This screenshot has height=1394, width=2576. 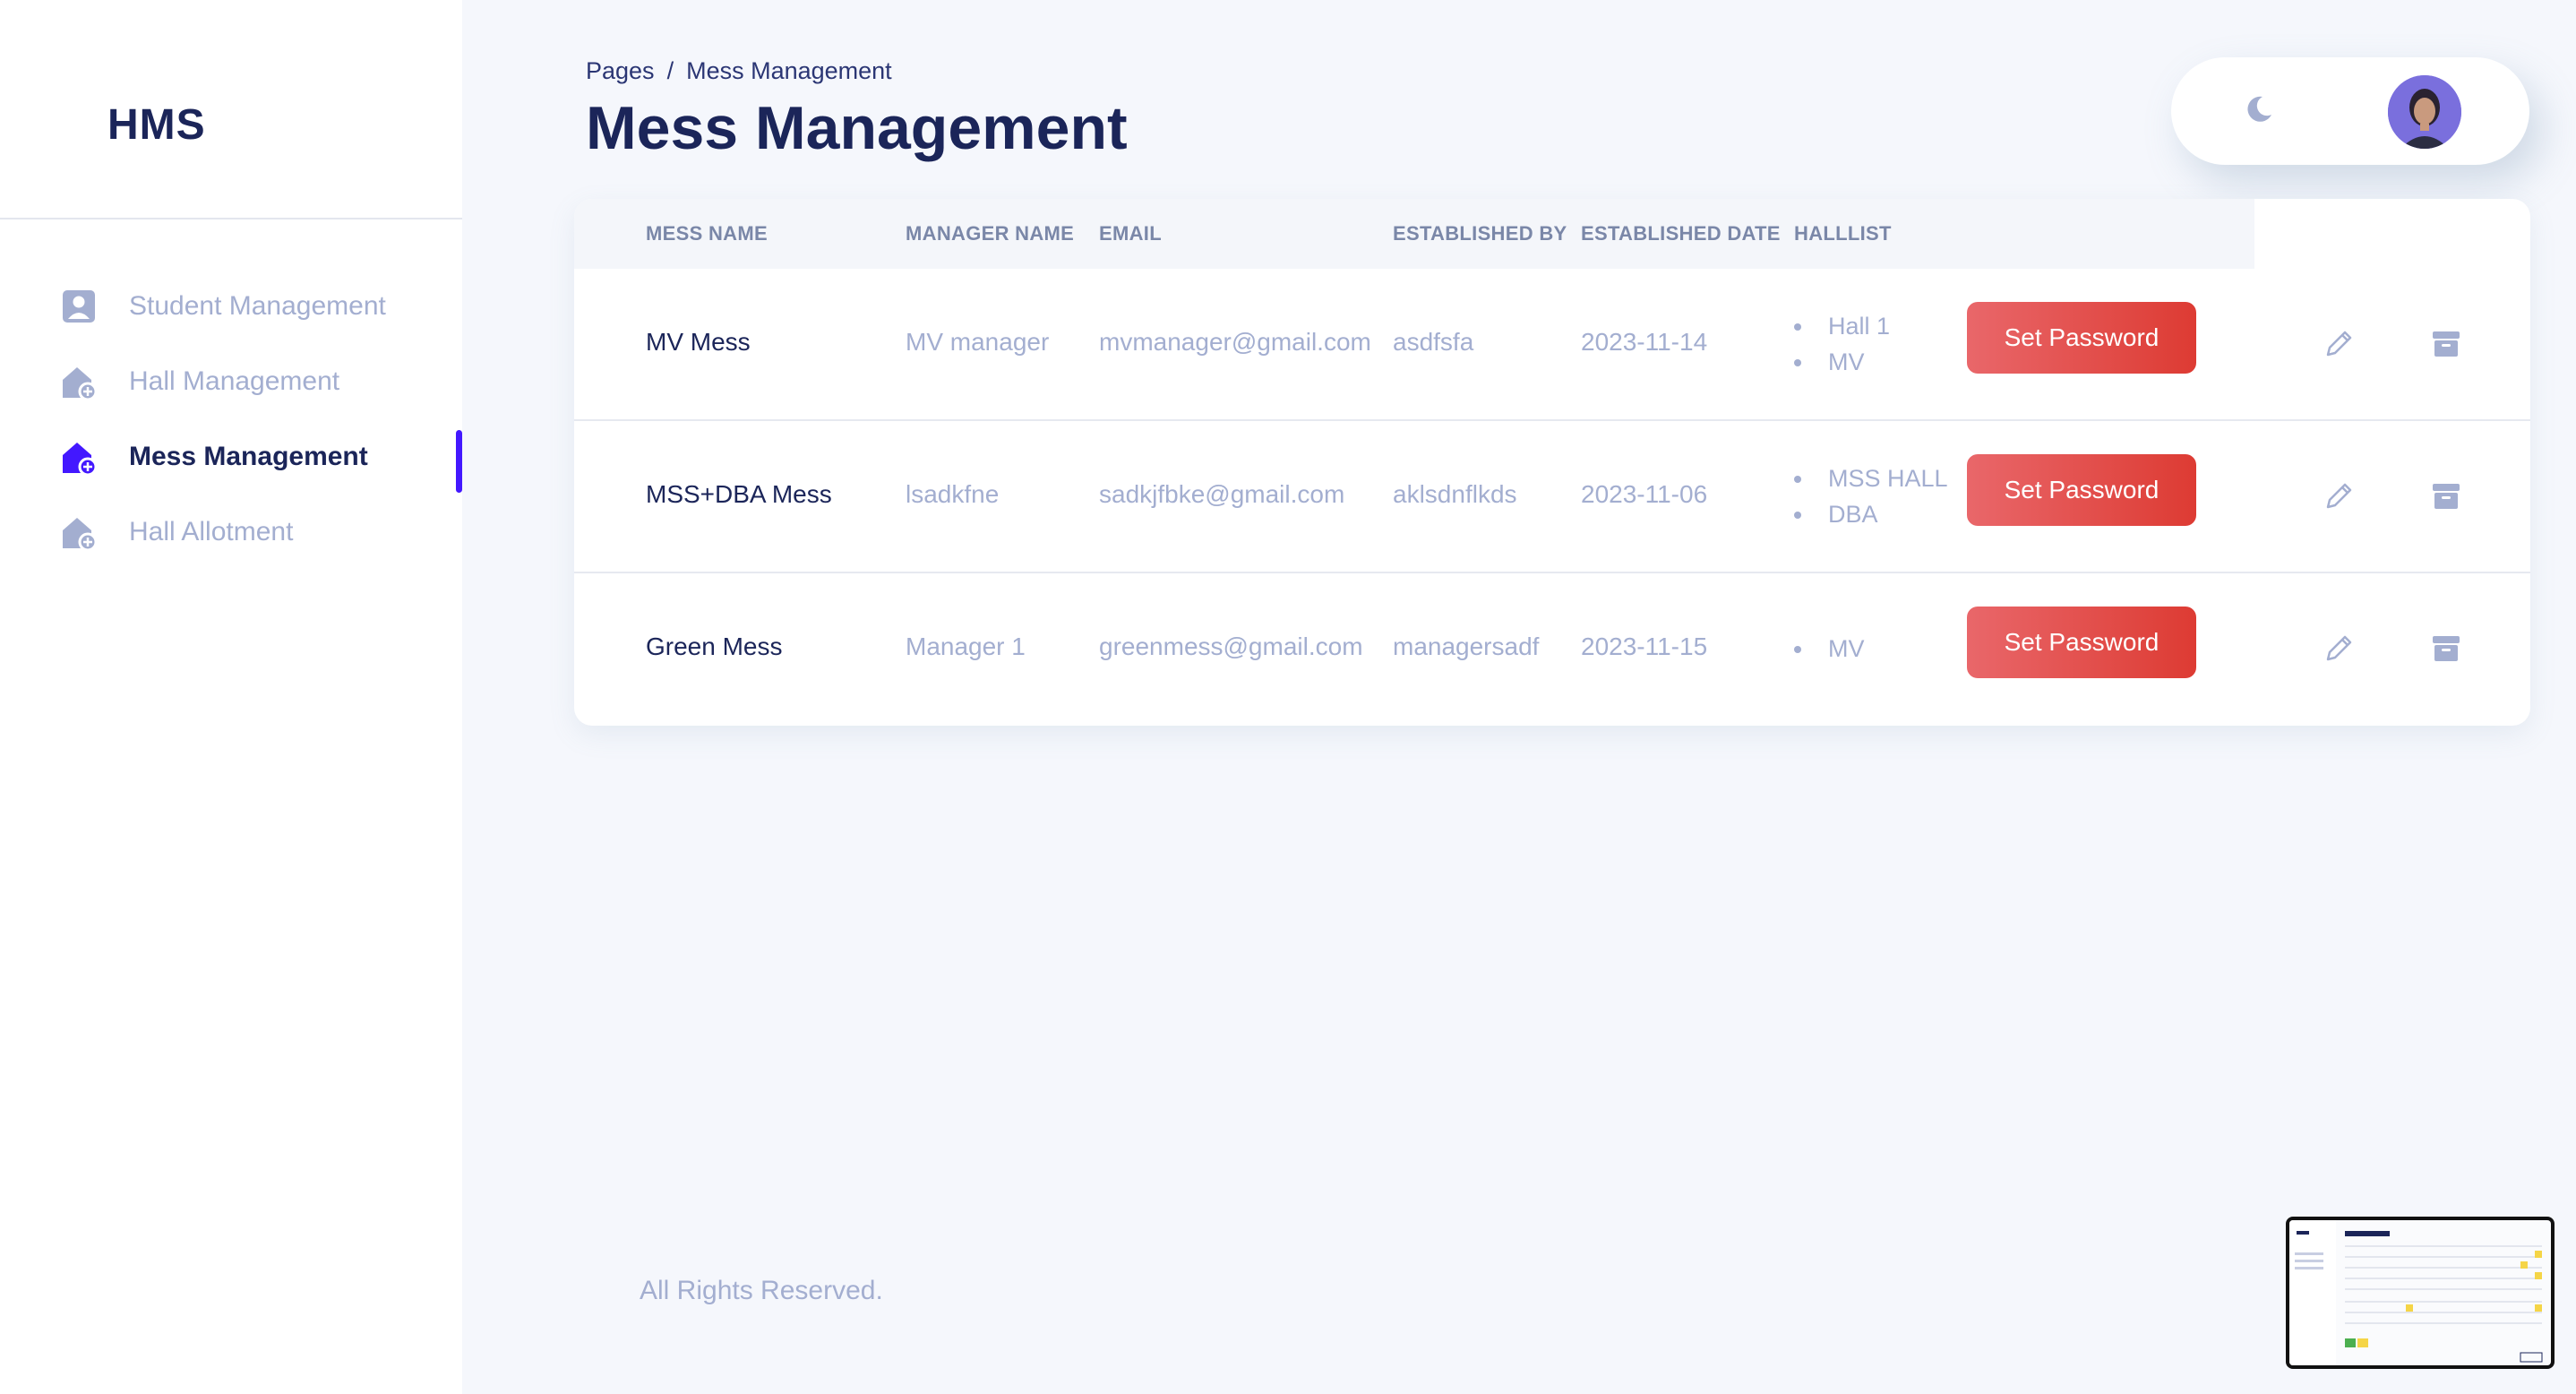 I want to click on hall-icon, so click(x=80, y=384).